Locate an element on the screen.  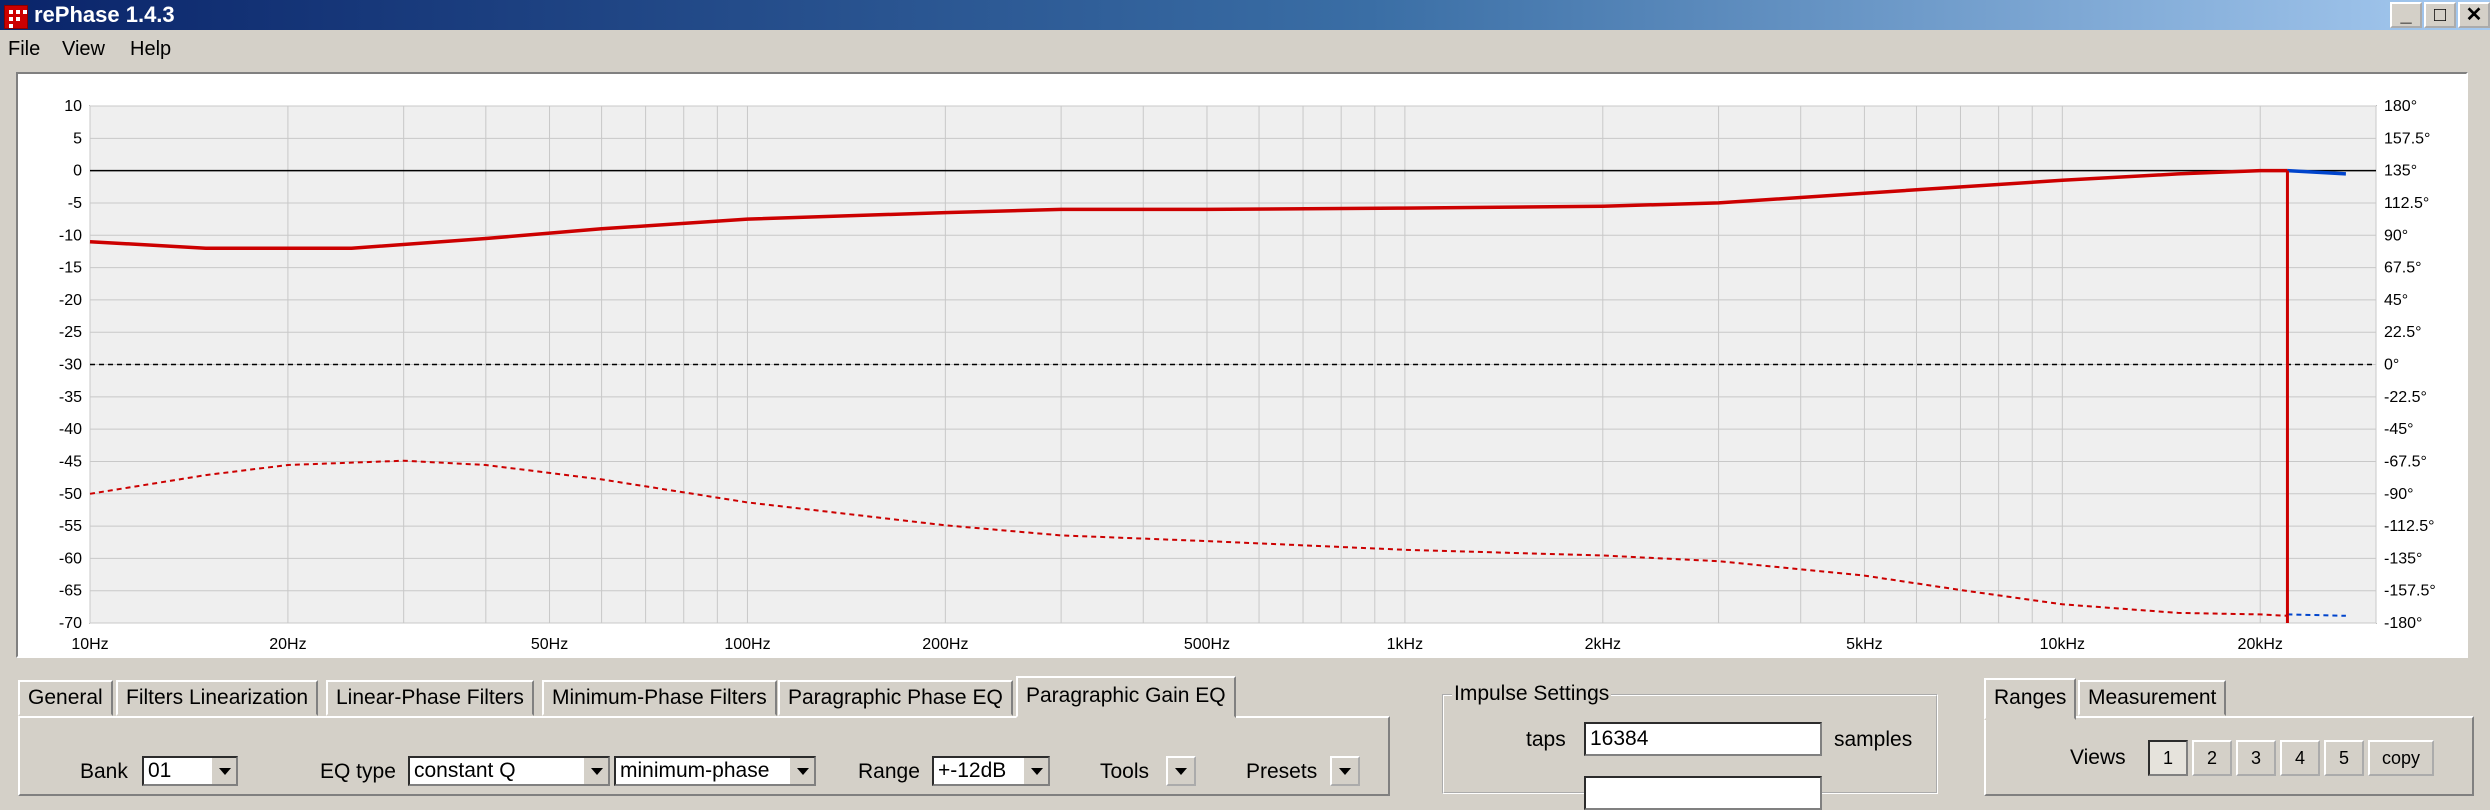
title-bar: rePhase 1.4.3 _ □ ✕ is located at coordinates (1245, 15).